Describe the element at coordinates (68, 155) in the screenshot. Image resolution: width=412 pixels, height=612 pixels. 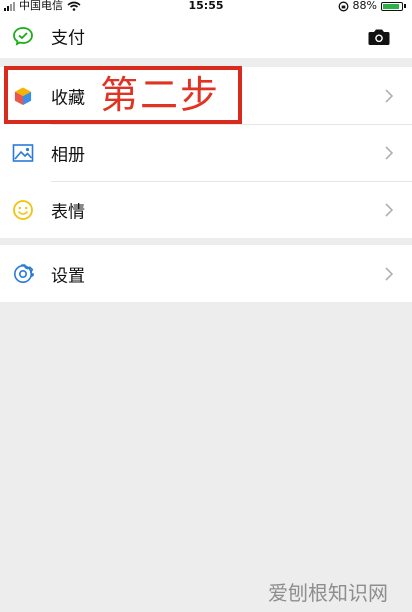
I see `menu-label-album: 相册` at that location.